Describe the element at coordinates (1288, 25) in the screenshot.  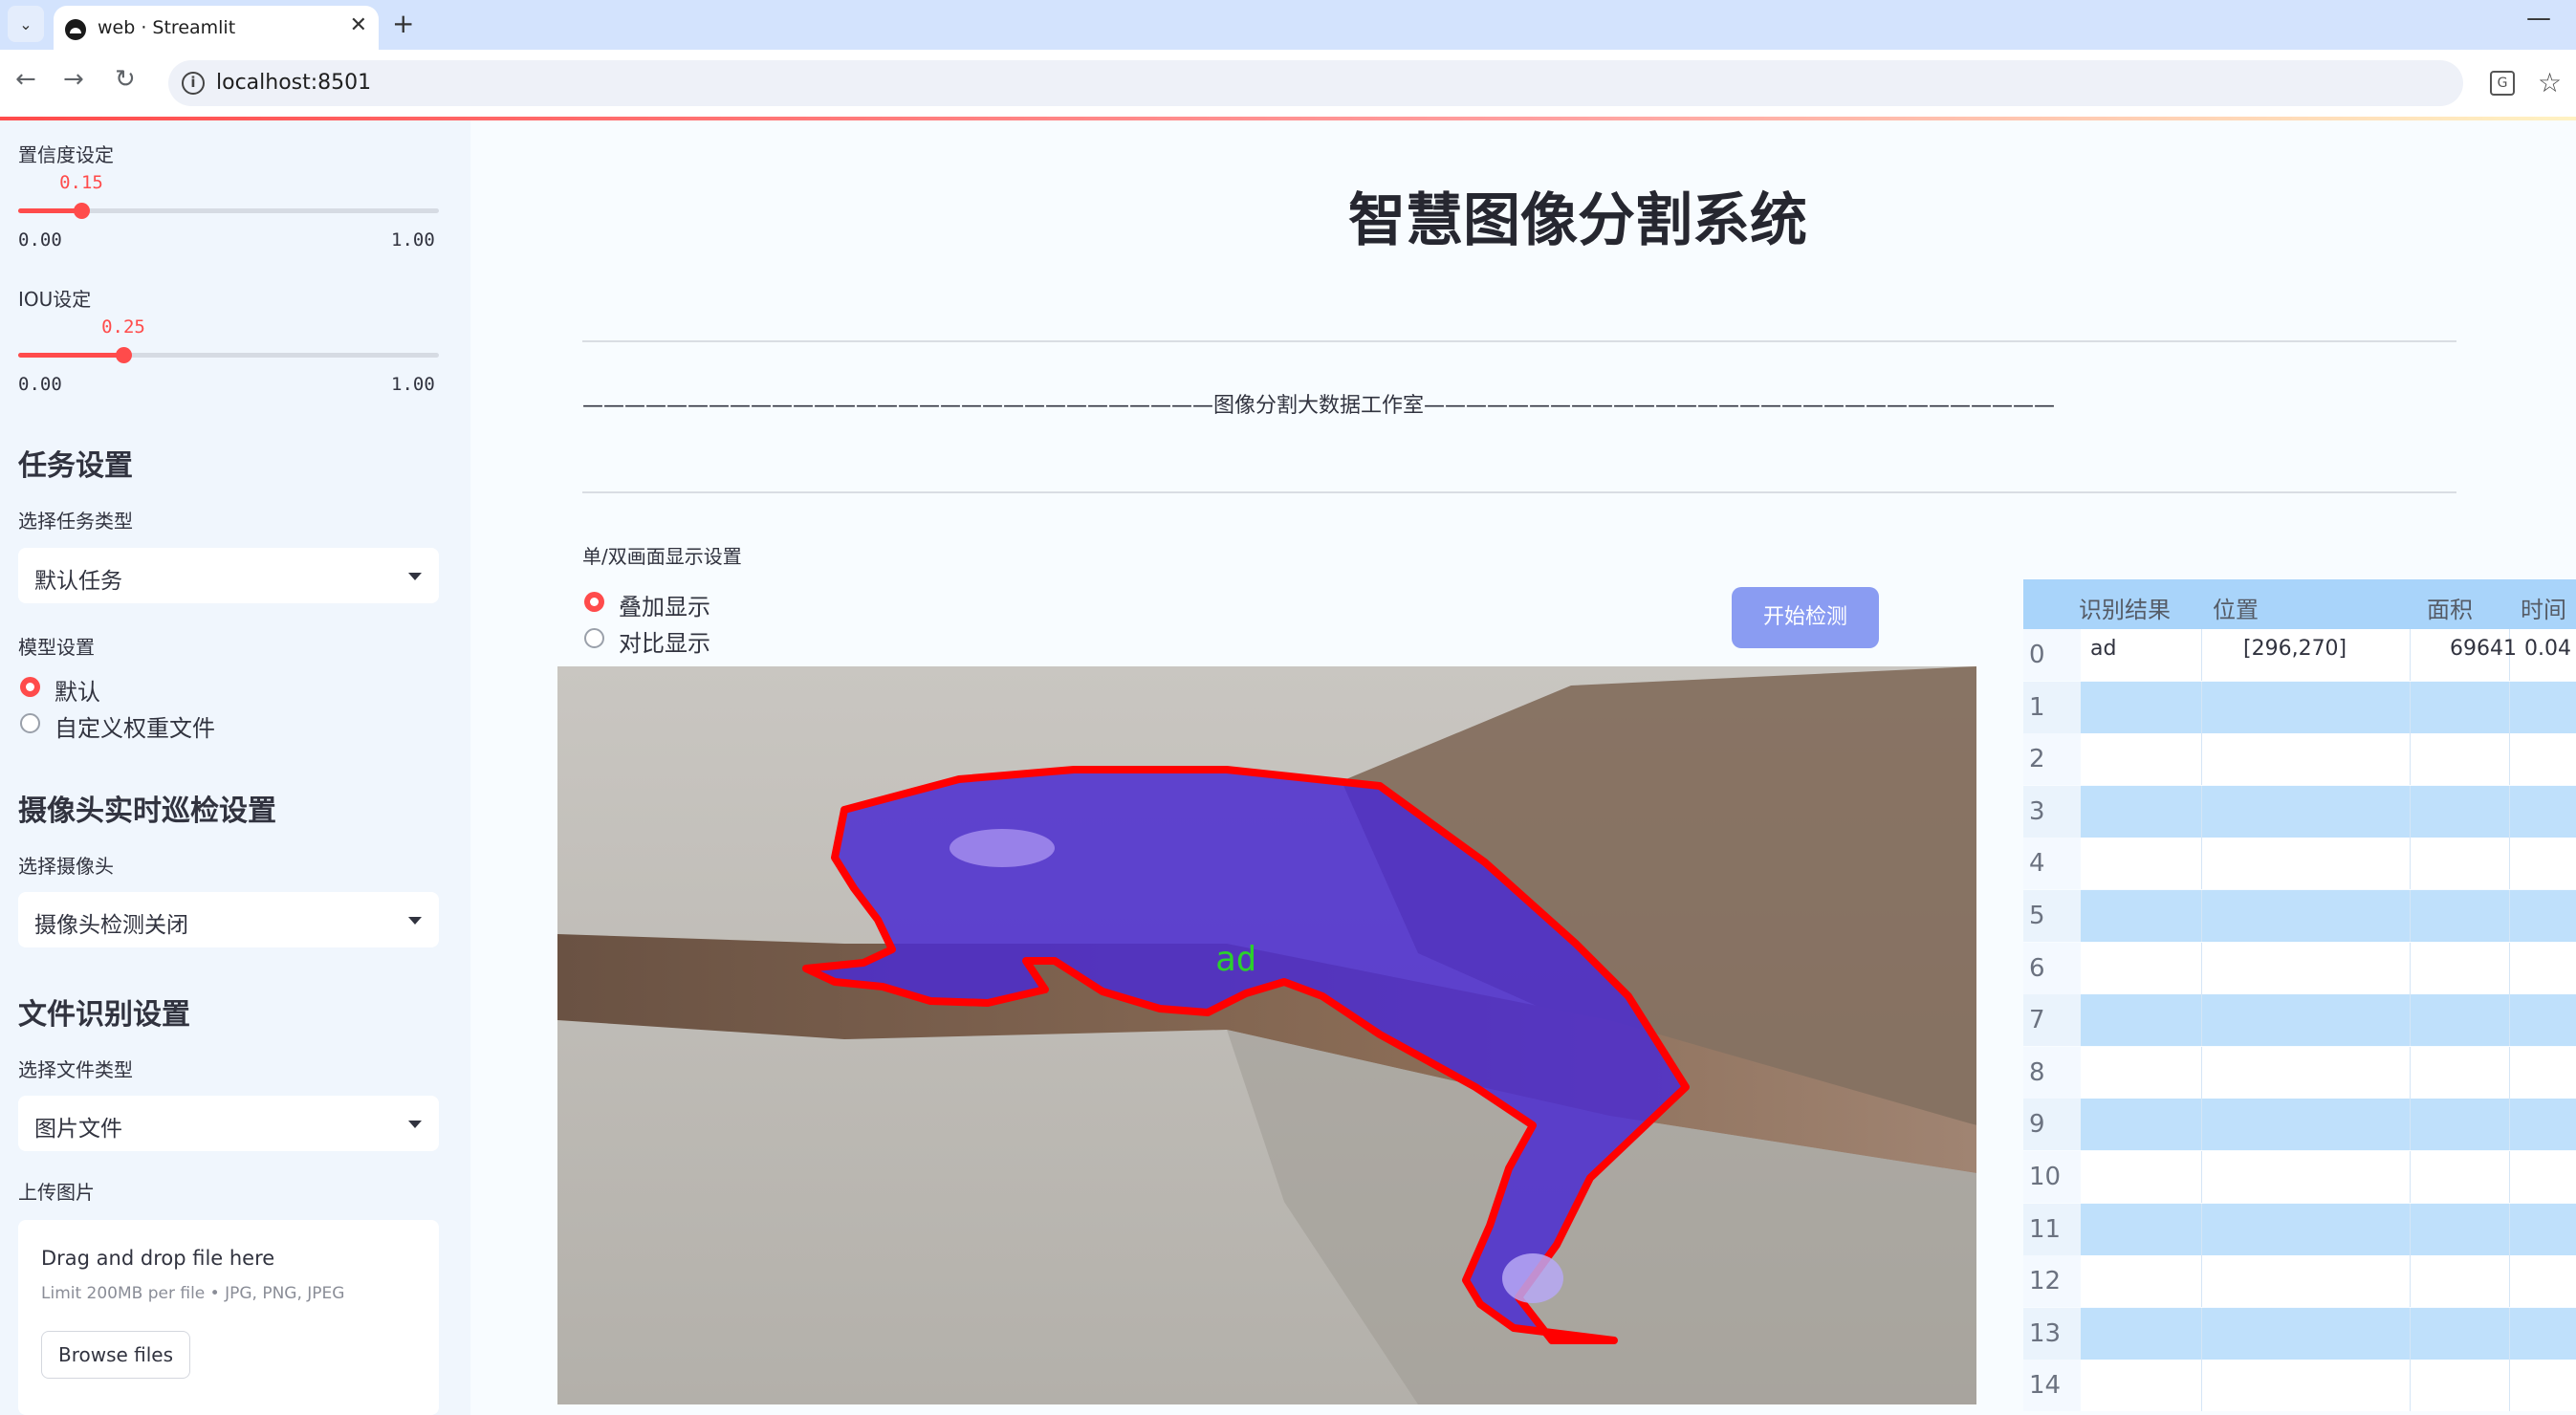
I see `browser-tab-bar: ⌄ web · Streamlit ✕ + —` at that location.